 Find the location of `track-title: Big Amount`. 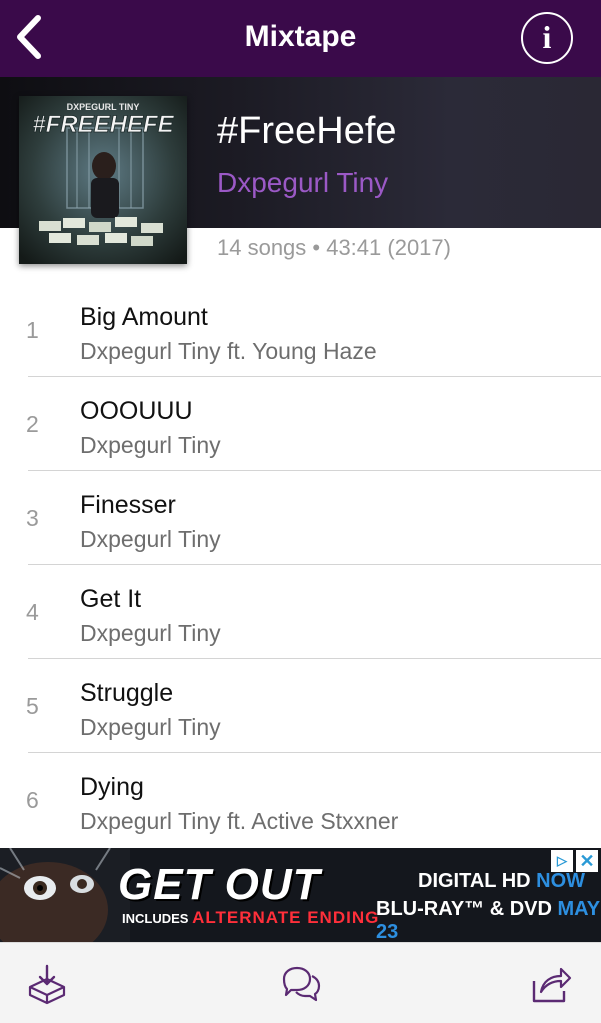

track-title: Big Amount is located at coordinates (144, 317).